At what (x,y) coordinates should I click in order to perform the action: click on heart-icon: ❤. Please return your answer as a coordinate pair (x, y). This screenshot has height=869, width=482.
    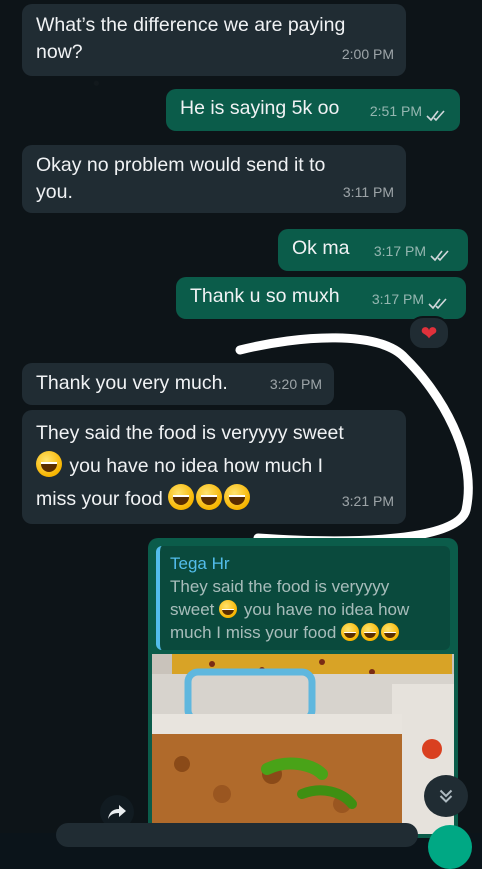
    Looking at the image, I should click on (429, 333).